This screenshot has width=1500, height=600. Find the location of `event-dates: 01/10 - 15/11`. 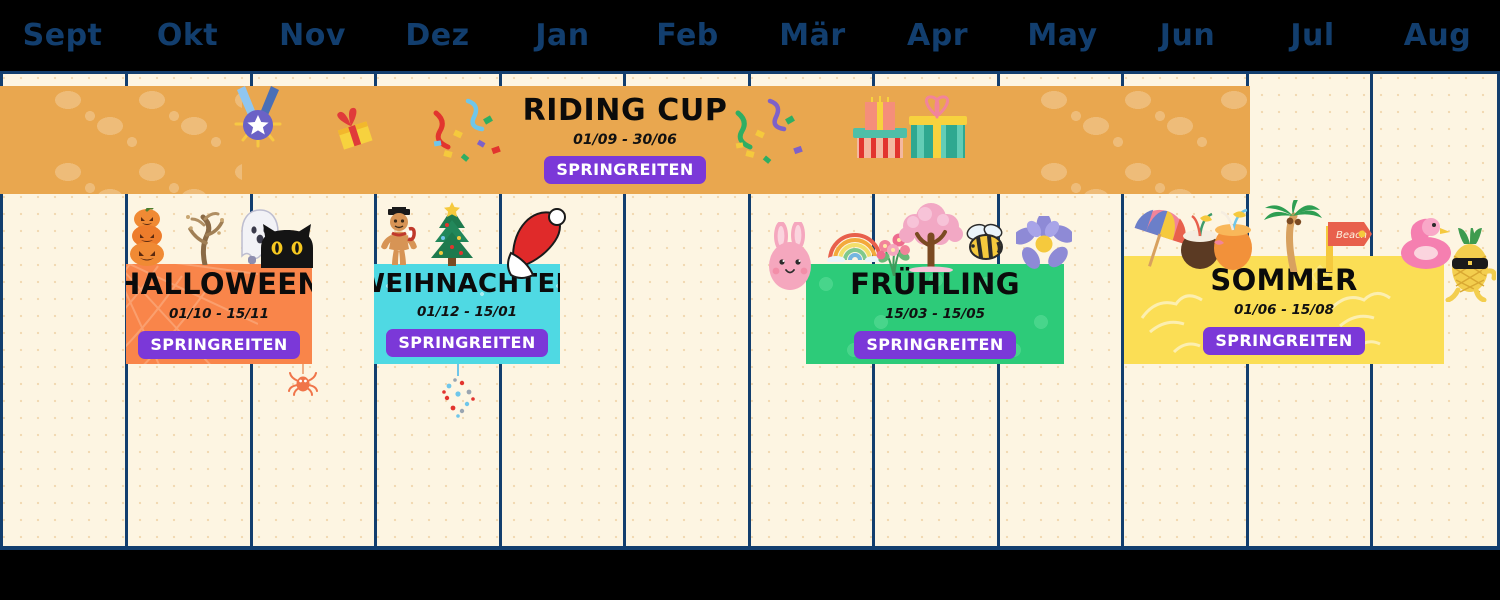

event-dates: 01/10 - 15/11 is located at coordinates (218, 313).